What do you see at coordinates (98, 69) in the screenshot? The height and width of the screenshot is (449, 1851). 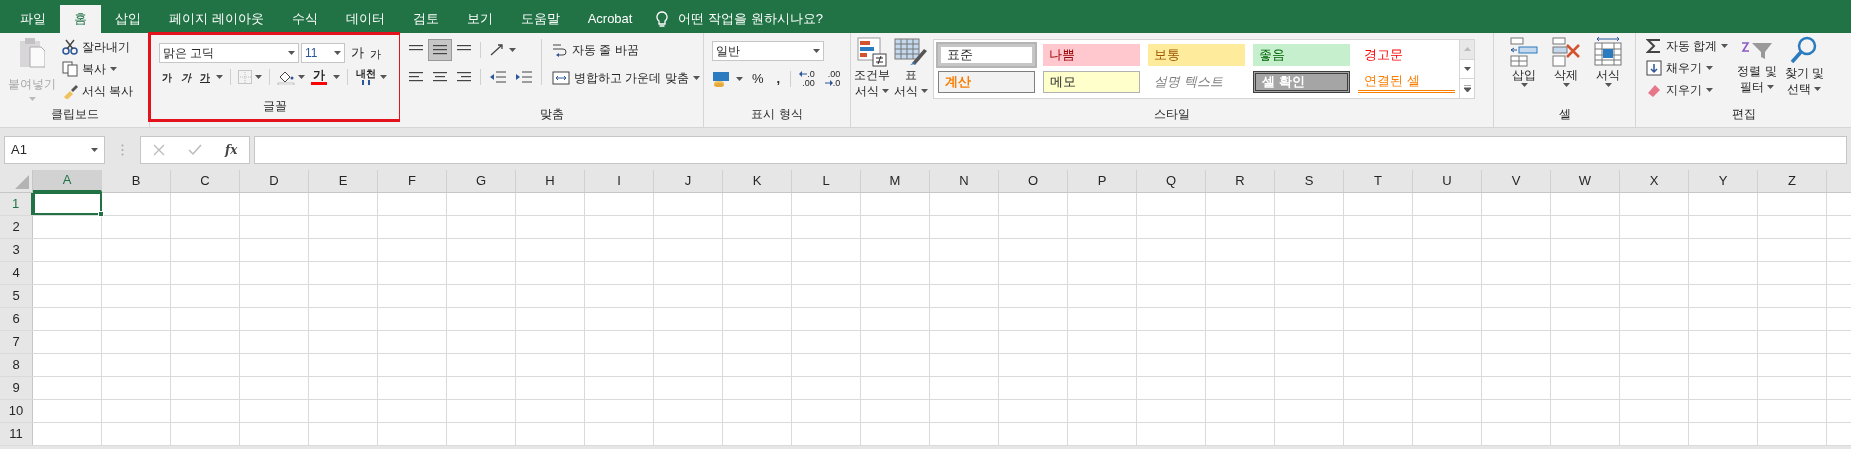 I see `copy-button: 복사` at bounding box center [98, 69].